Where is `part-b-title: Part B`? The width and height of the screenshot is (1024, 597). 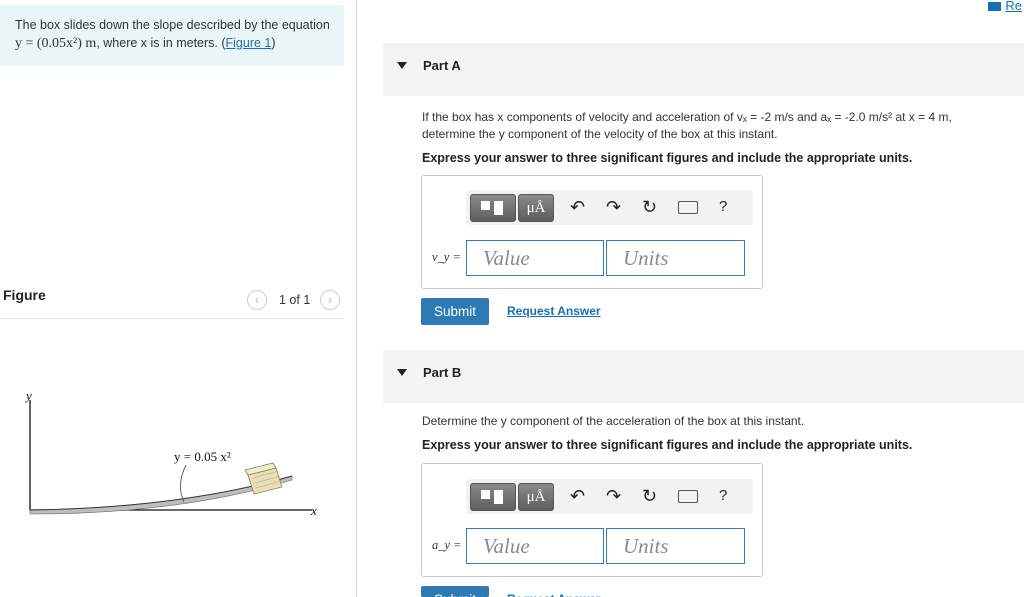
part-b-title: Part B is located at coordinates (442, 372).